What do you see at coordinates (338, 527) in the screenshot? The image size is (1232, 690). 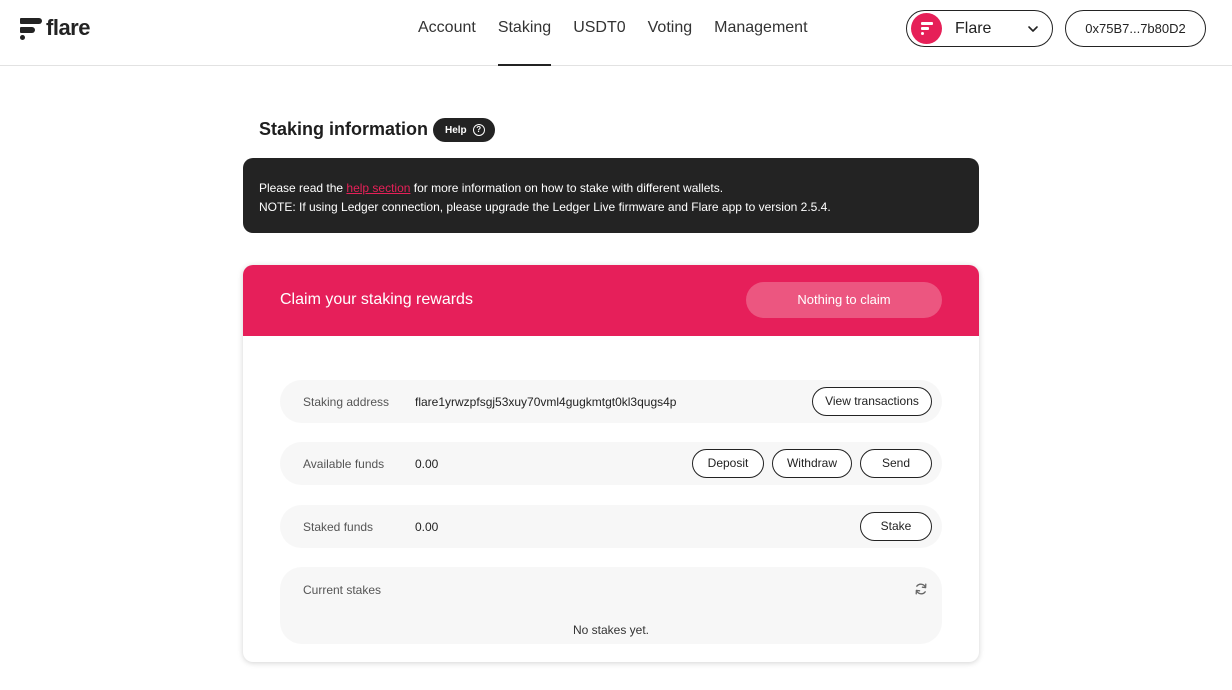 I see `staked-funds-label: Staked funds` at bounding box center [338, 527].